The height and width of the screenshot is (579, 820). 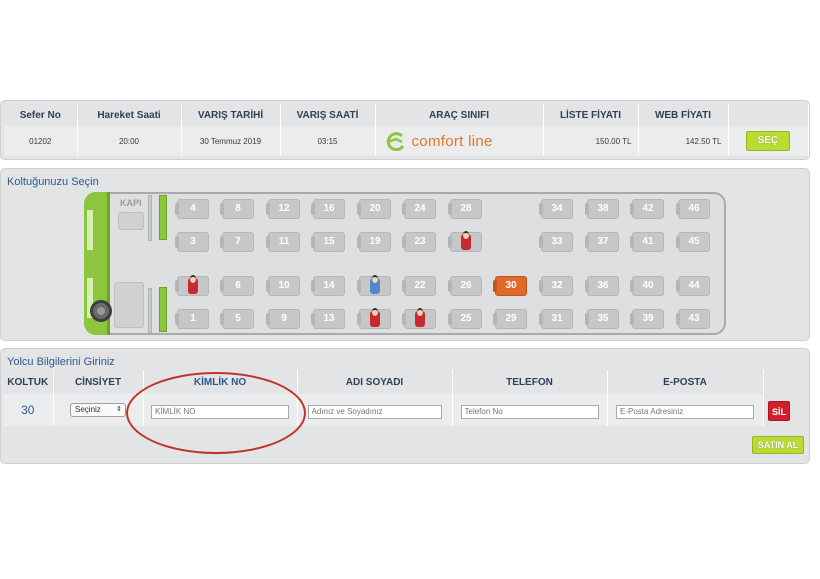 I want to click on hareket-saati: 20:00, so click(x=129, y=141).